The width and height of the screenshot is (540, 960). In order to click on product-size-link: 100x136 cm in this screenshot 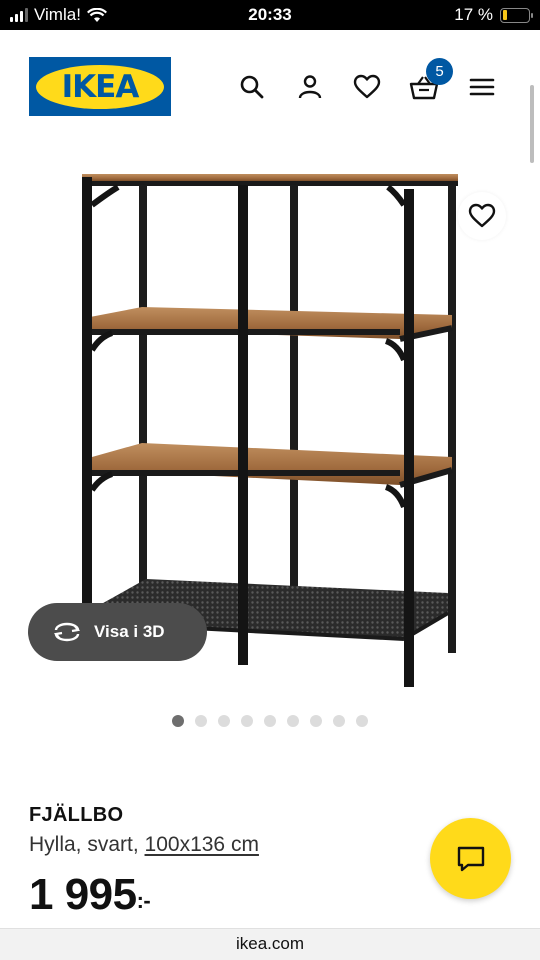, I will do `click(202, 844)`.